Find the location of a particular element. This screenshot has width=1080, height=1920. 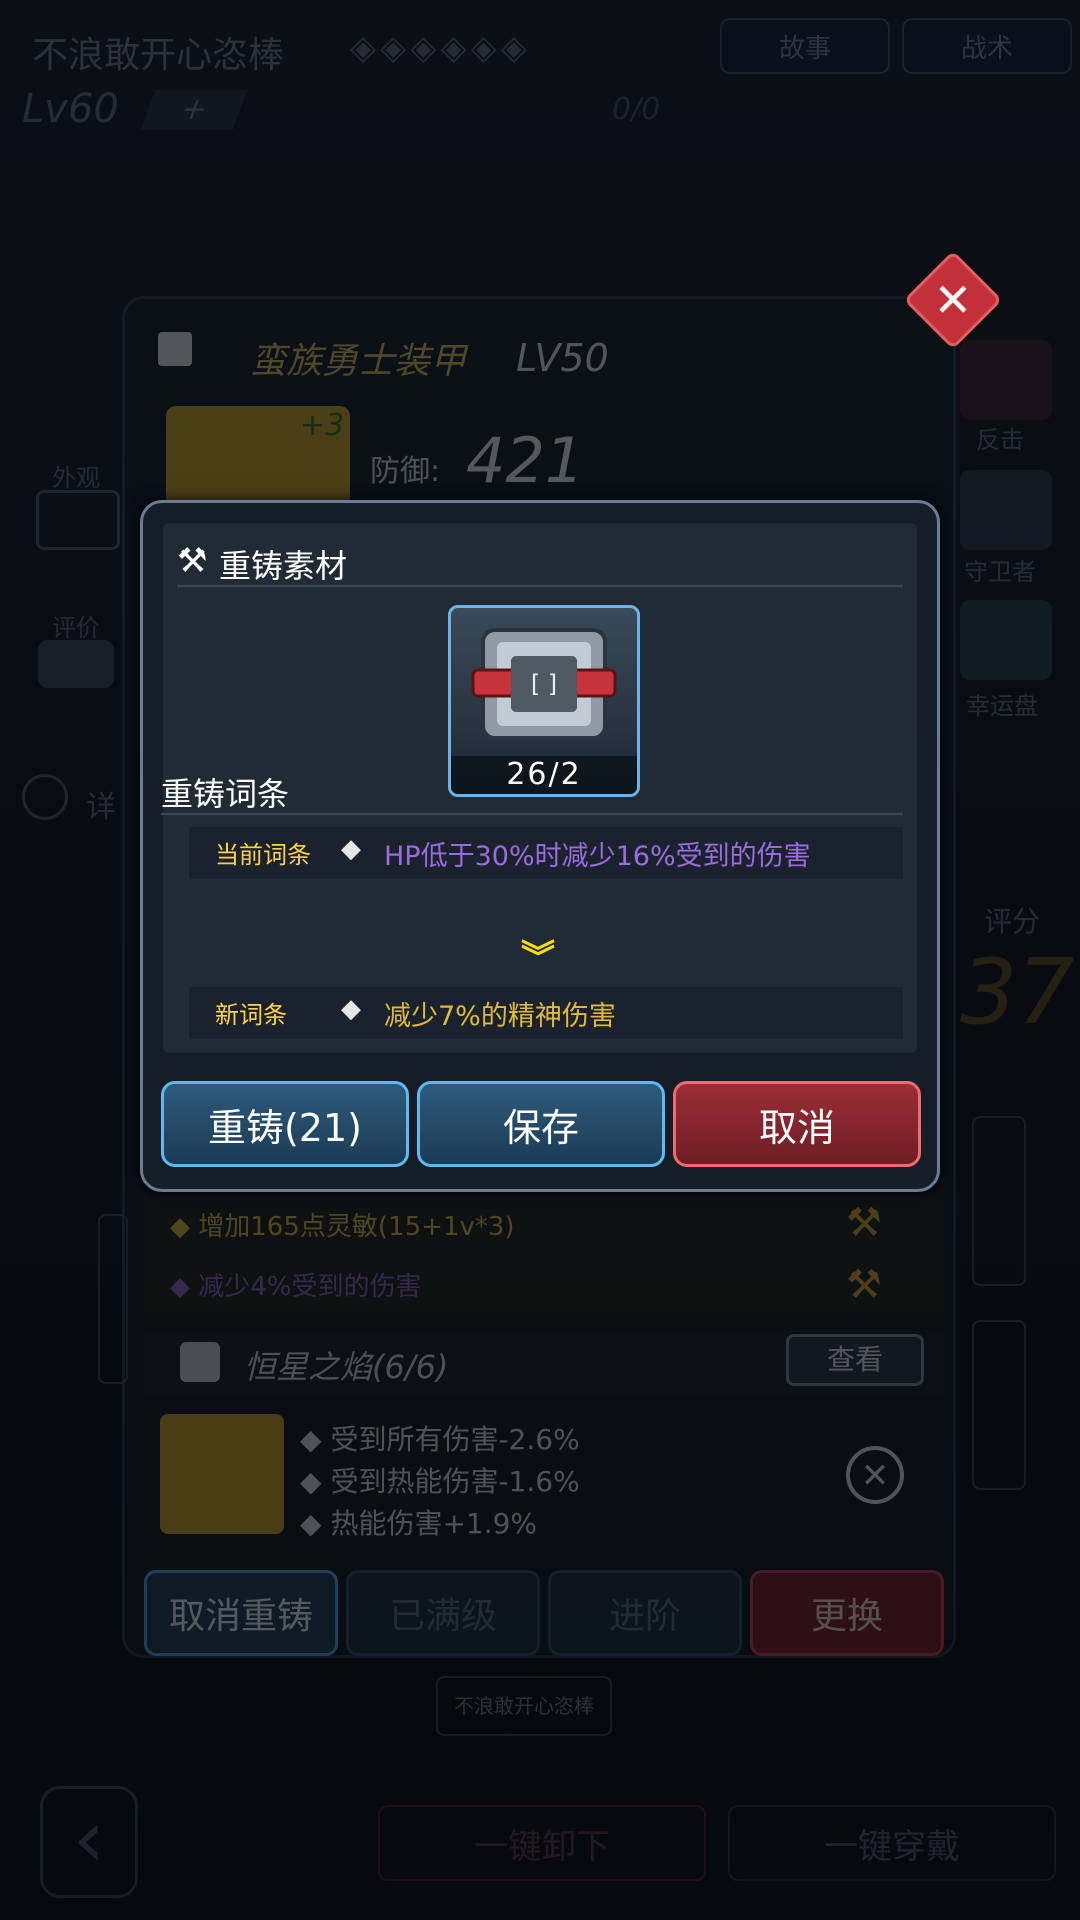

equipment-name: 蛮族勇士装甲 is located at coordinates (358, 361).